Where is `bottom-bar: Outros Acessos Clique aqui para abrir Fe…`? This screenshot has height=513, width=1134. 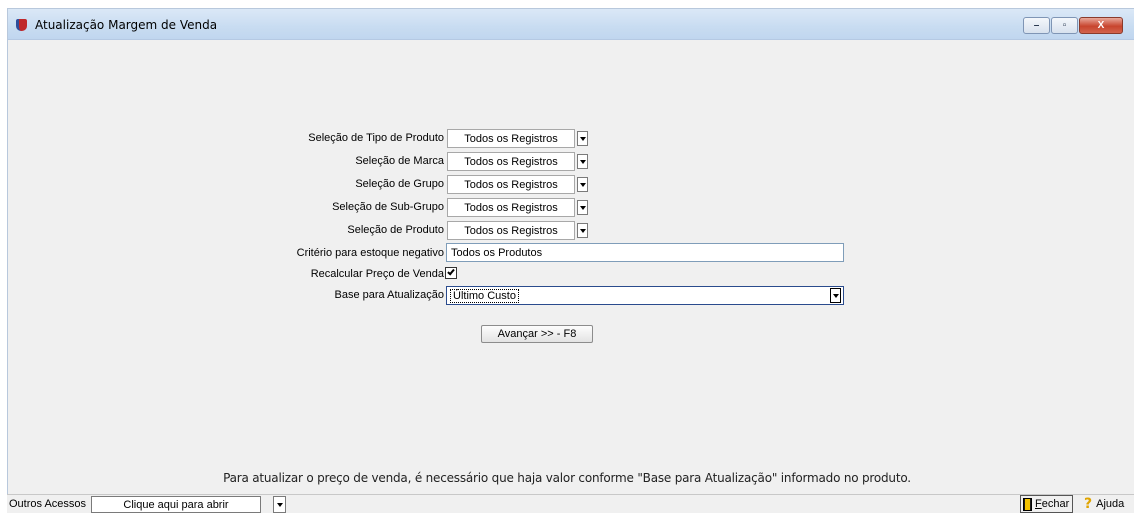
bottom-bar: Outros Acessos Clique aqui para abrir Fe… is located at coordinates (570, 503).